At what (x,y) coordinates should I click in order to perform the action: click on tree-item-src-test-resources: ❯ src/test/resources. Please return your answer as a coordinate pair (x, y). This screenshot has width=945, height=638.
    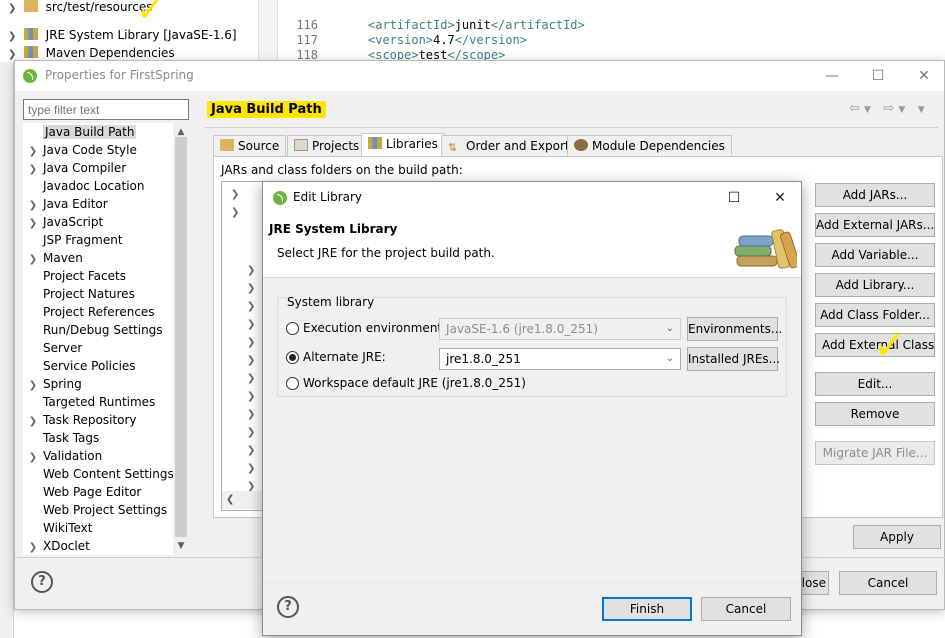
    Looking at the image, I should click on (80, 8).